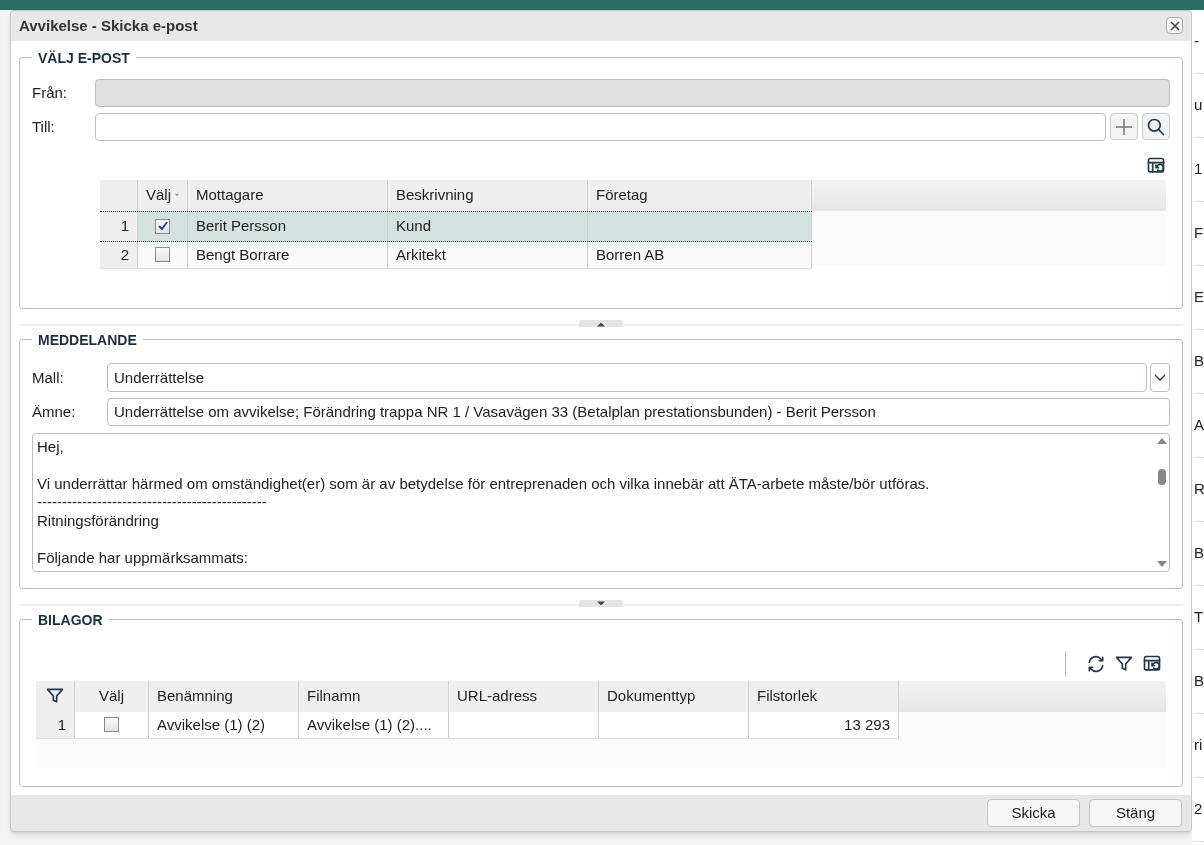 The width and height of the screenshot is (1204, 845). What do you see at coordinates (414, 226) in the screenshot?
I see `table-cell-text: Kund` at bounding box center [414, 226].